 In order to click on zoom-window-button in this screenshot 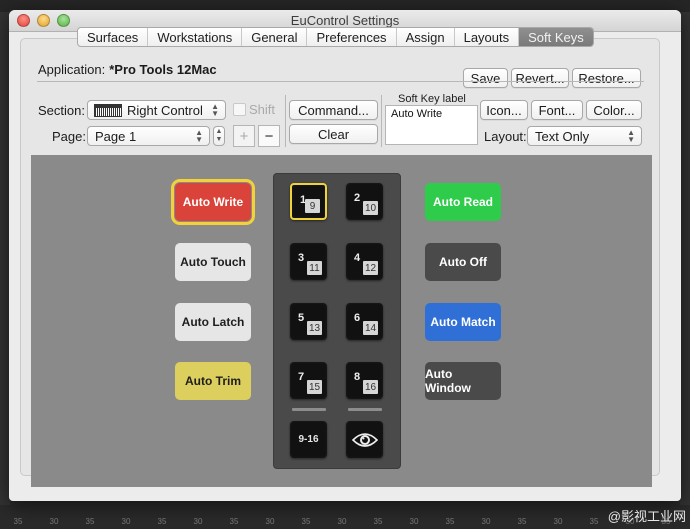, I will do `click(63, 20)`.